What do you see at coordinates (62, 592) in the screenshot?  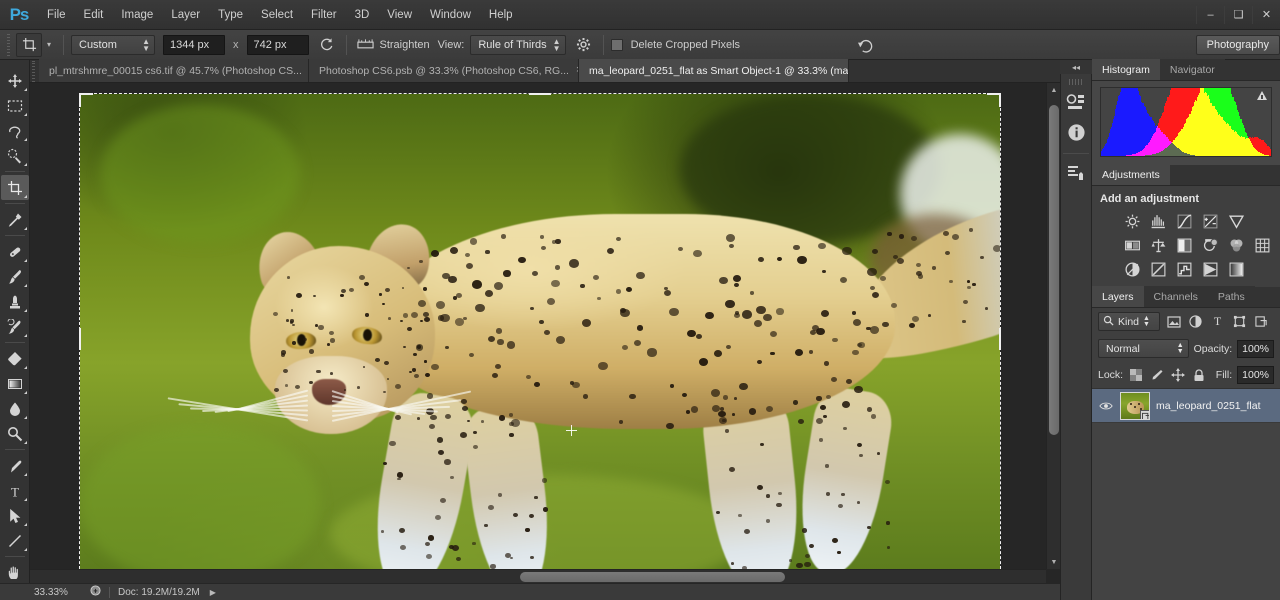 I see `zoom-level: 33.33%` at bounding box center [62, 592].